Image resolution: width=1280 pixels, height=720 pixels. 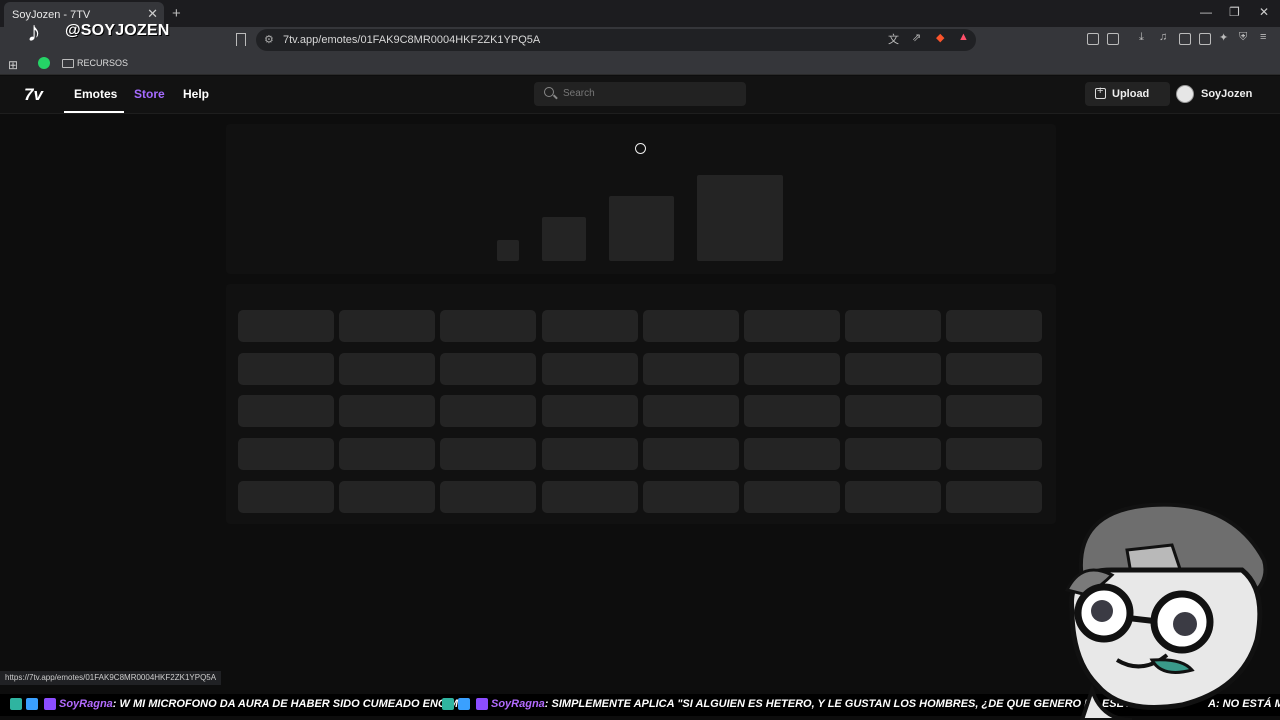 What do you see at coordinates (1185, 39) in the screenshot?
I see `sidebar-icon` at bounding box center [1185, 39].